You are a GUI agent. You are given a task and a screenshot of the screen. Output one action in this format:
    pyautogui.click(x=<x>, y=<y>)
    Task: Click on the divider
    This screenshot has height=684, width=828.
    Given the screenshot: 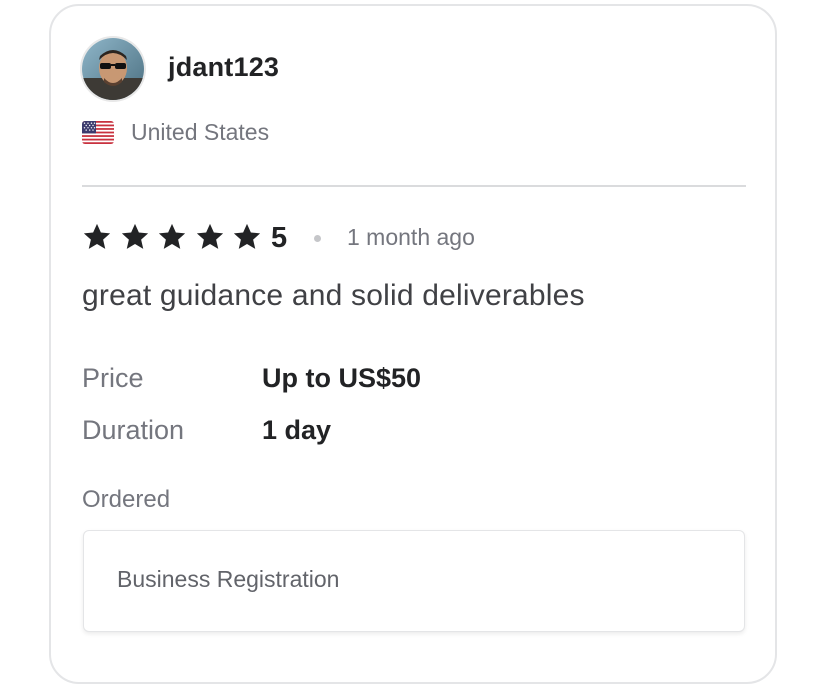 What is the action you would take?
    pyautogui.click(x=414, y=186)
    